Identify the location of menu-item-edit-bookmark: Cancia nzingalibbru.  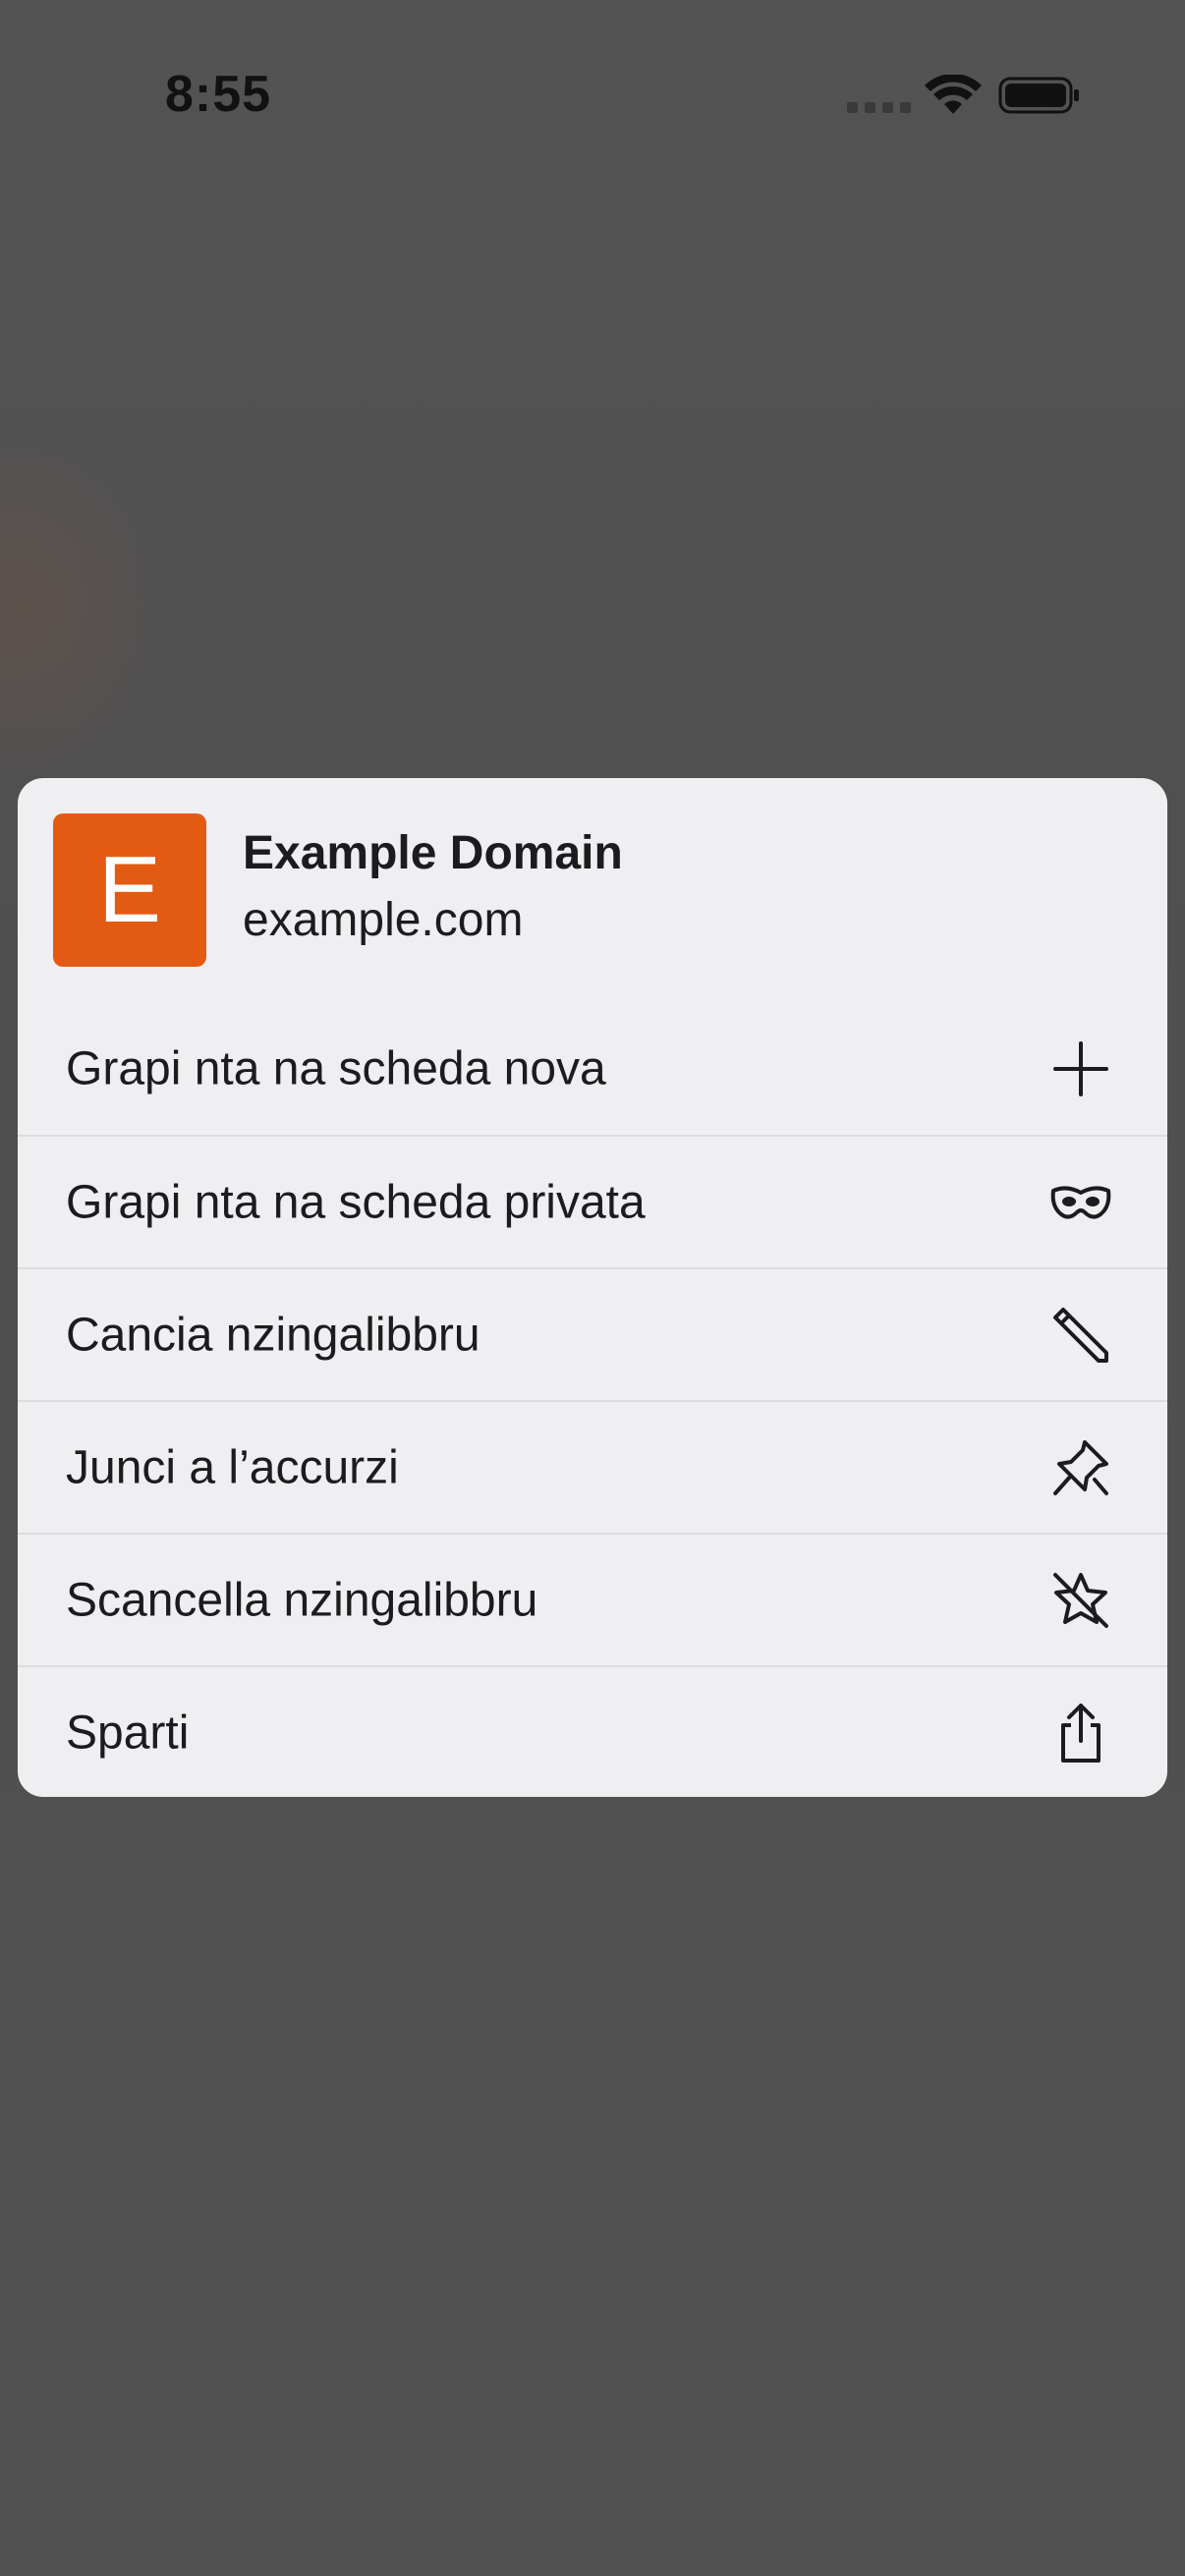
(592, 1333).